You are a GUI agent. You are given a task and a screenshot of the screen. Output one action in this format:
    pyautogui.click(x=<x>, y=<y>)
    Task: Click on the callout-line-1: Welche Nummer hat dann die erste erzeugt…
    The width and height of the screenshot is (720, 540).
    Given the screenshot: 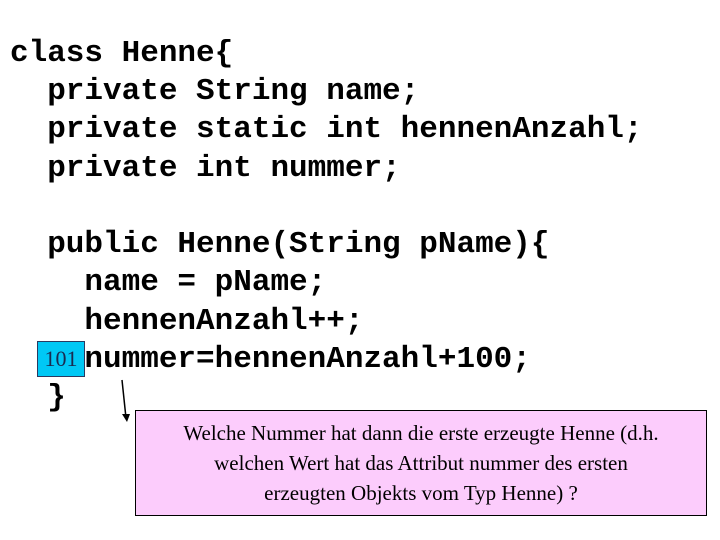 What is the action you would take?
    pyautogui.click(x=421, y=433)
    